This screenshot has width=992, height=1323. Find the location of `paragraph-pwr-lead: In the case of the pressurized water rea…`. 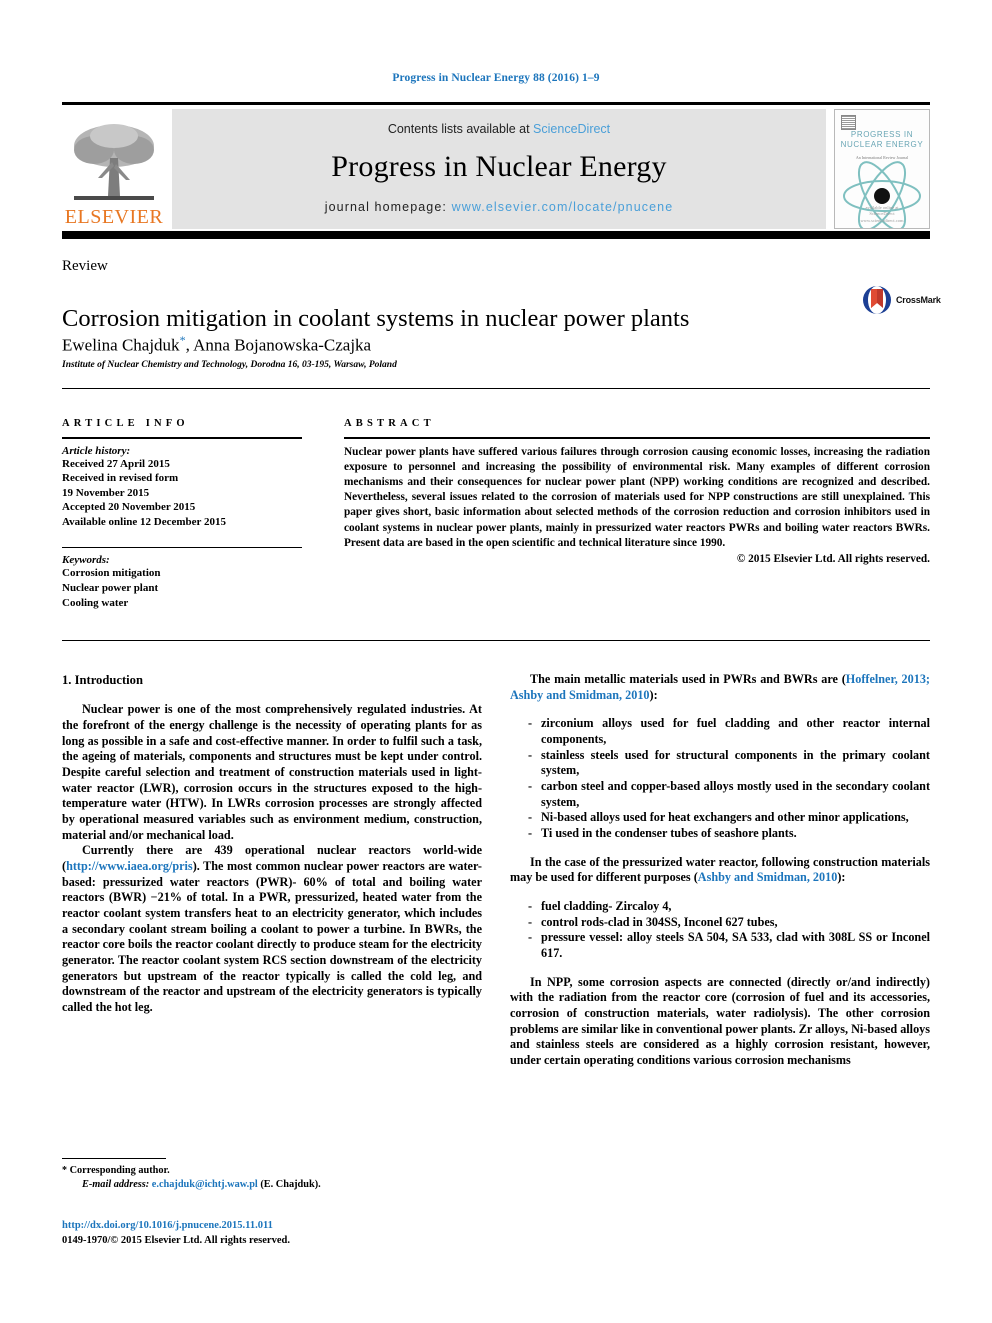

paragraph-pwr-lead: In the case of the pressurized water rea… is located at coordinates (720, 870).